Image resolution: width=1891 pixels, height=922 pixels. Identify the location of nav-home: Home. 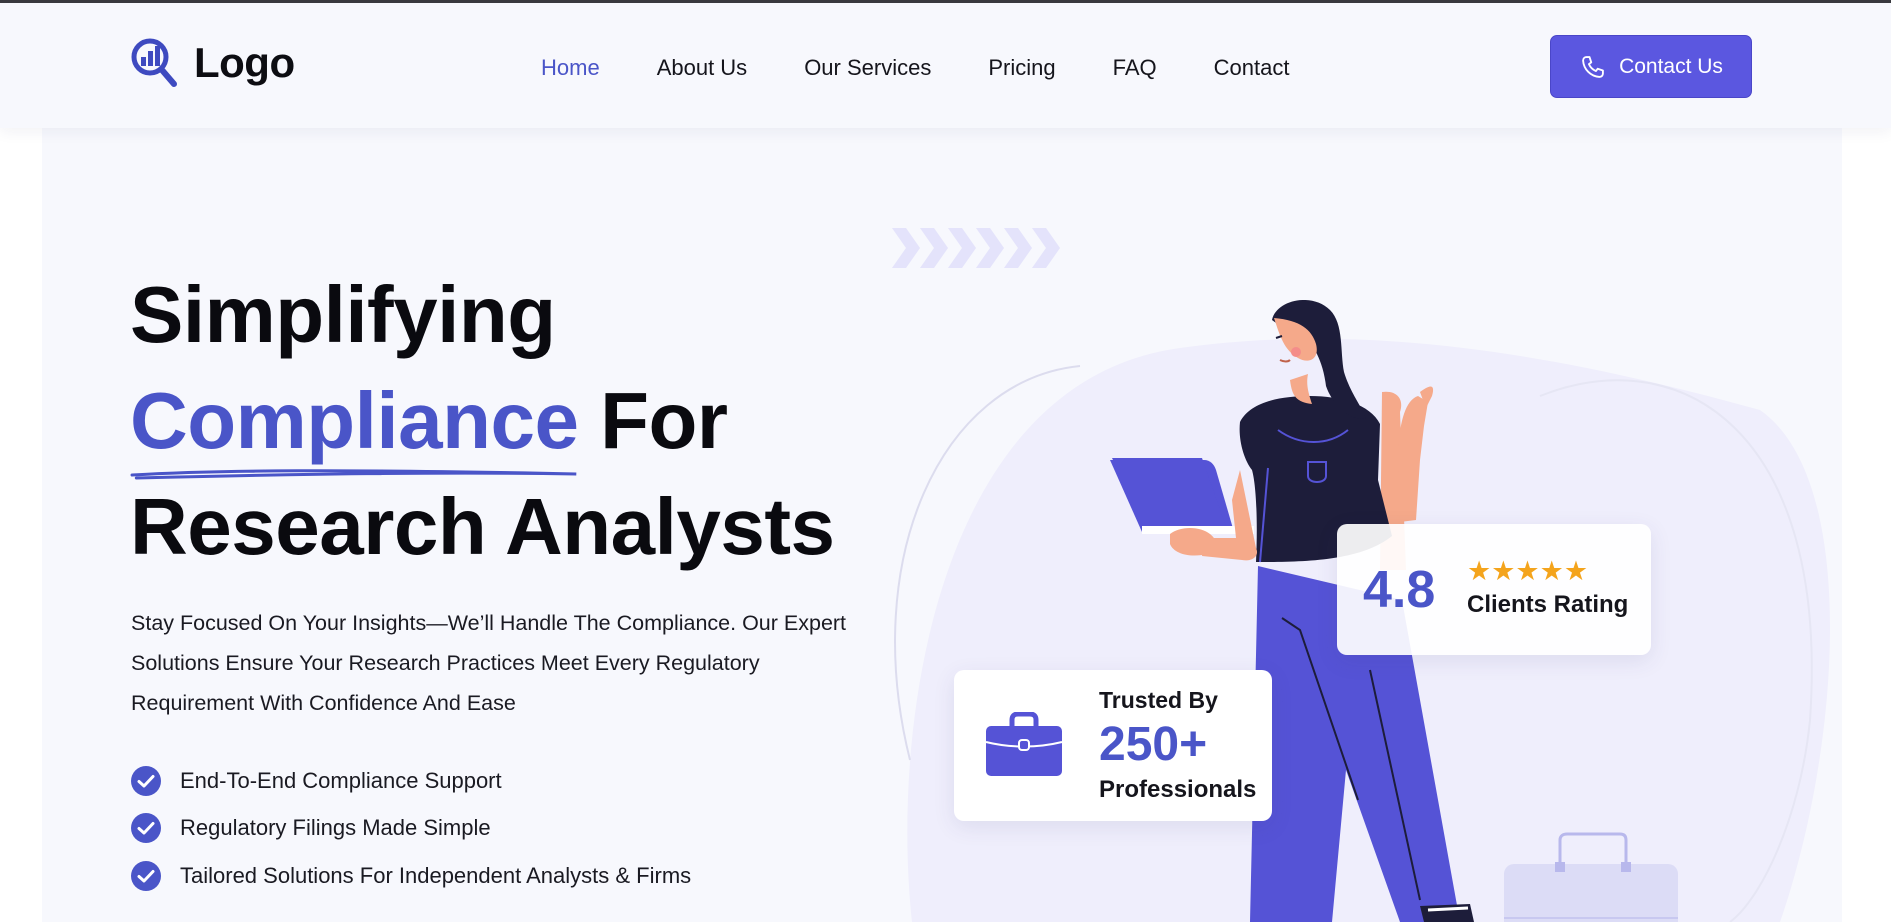
(570, 68).